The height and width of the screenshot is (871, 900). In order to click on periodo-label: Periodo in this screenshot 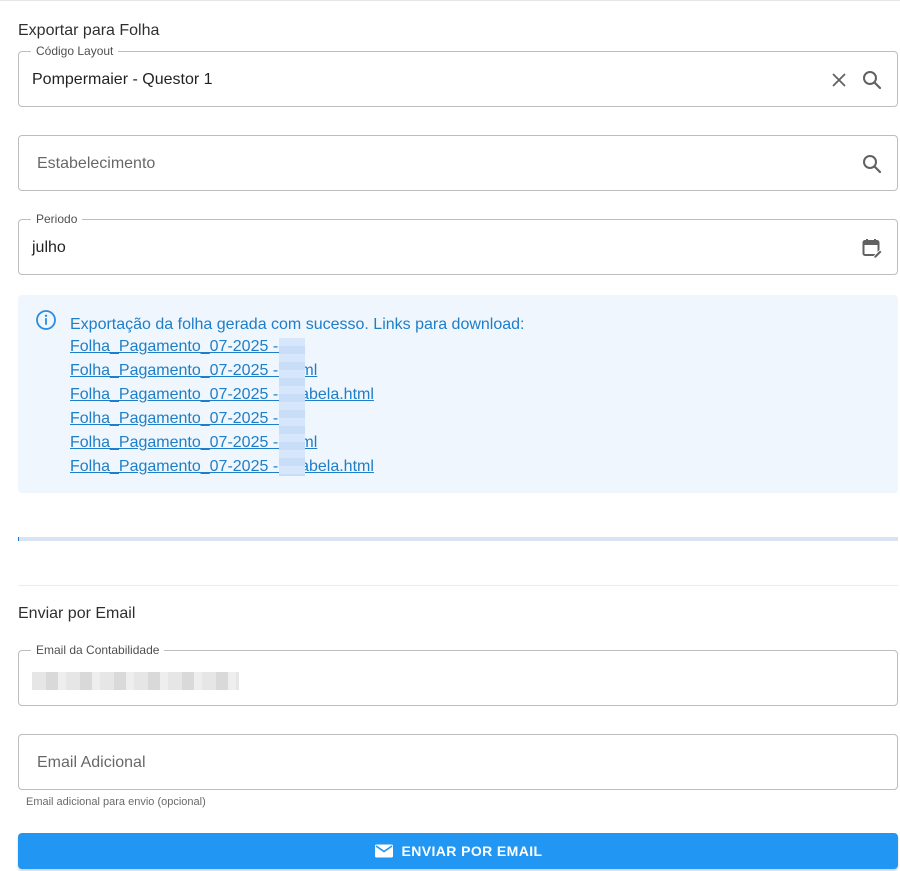, I will do `click(57, 219)`.